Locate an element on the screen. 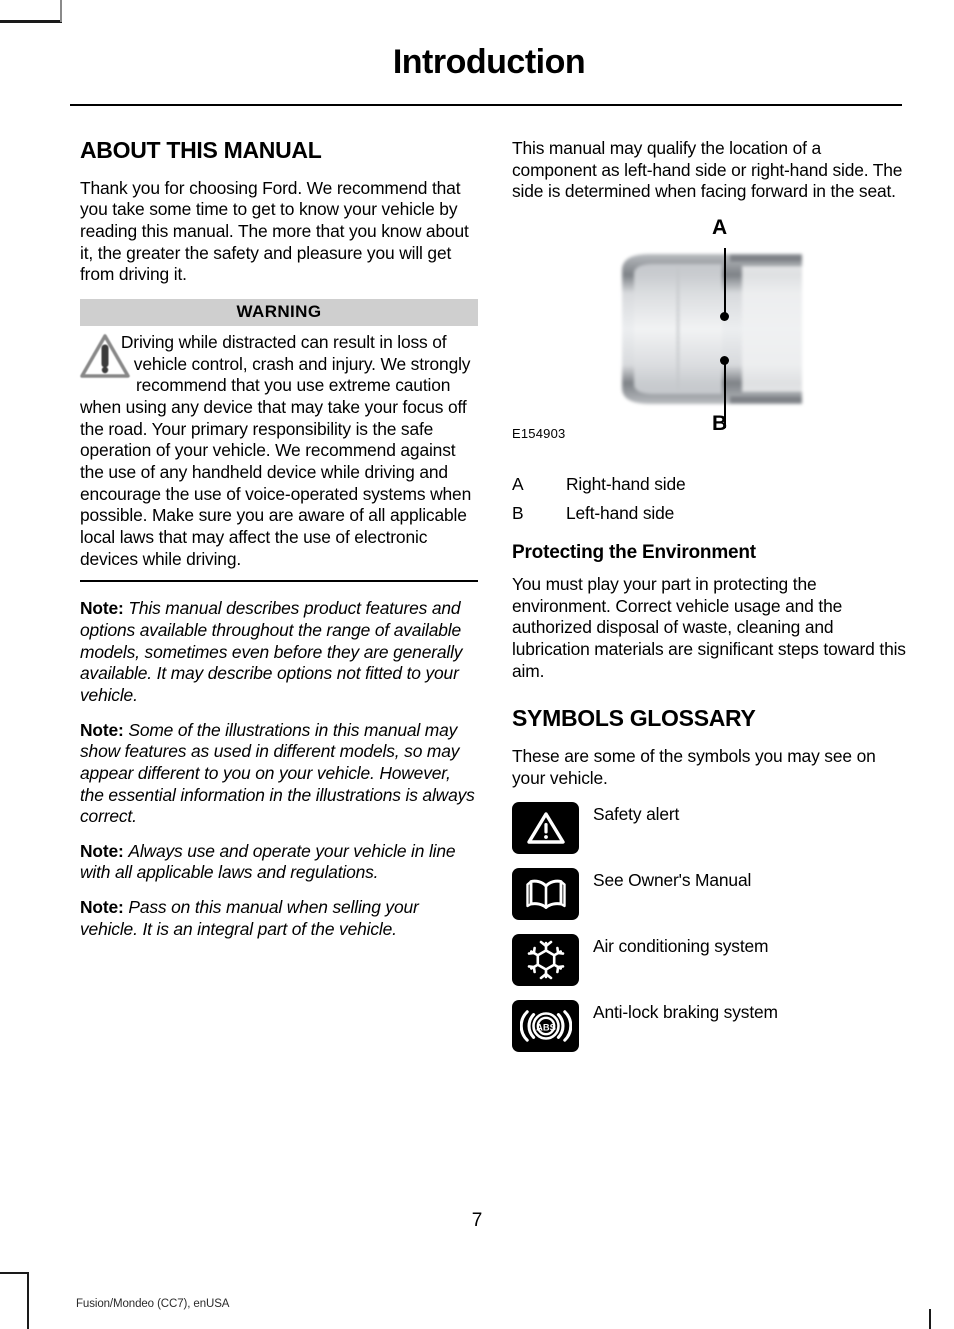 The height and width of the screenshot is (1329, 954). safety-alert-icon is located at coordinates (545, 828).